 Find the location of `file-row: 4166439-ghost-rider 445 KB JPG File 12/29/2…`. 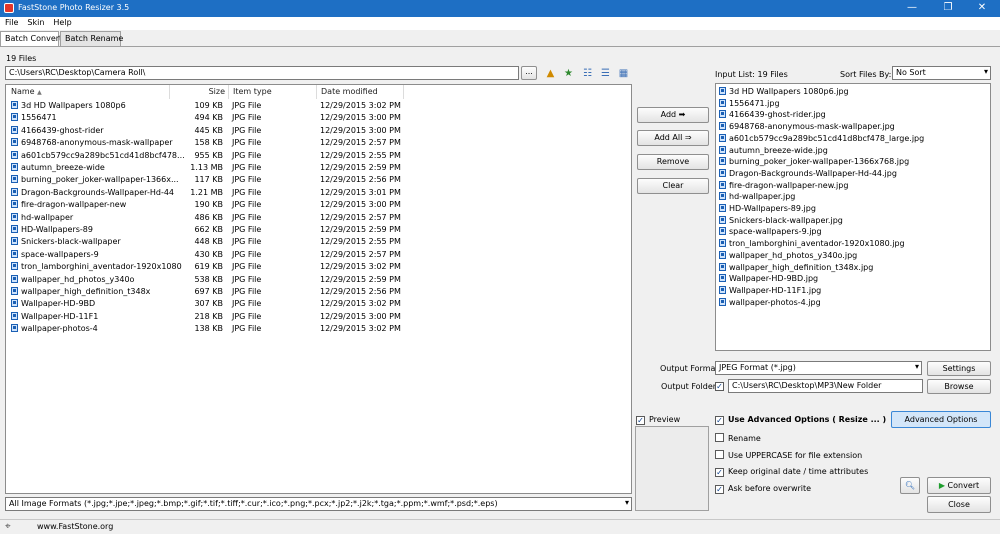

file-row: 4166439-ghost-rider 445 KB JPG File 12/29/2… is located at coordinates (318, 131).